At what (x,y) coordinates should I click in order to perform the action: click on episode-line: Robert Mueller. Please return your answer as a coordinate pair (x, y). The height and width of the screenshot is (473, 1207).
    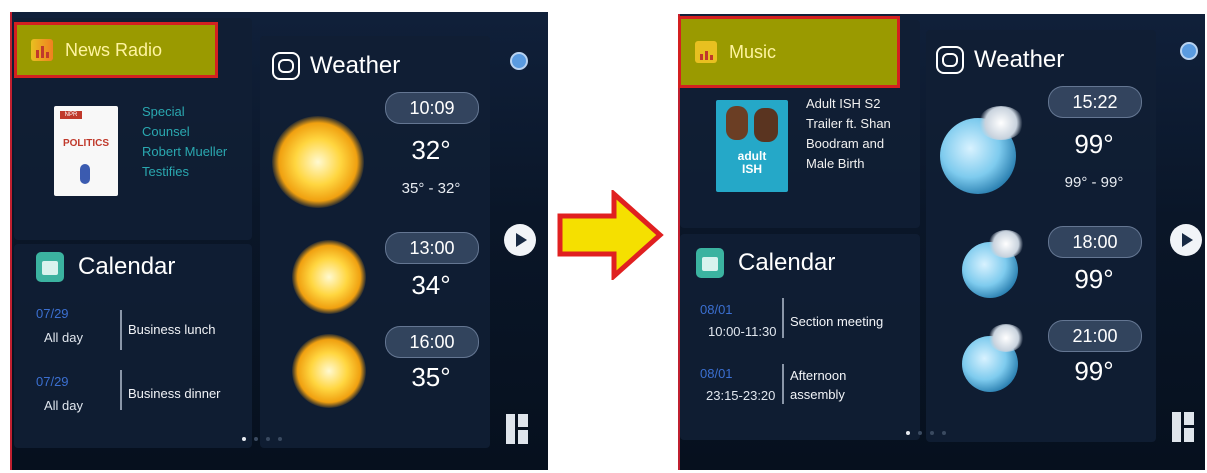
    Looking at the image, I should click on (185, 151).